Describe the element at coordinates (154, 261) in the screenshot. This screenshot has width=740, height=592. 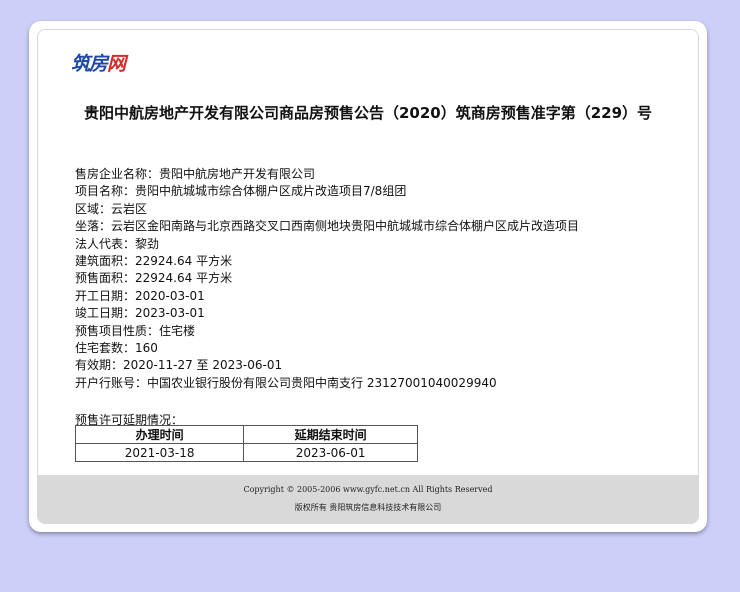
I see `info-building-area: 建筑面积：22924.64 平方米` at that location.